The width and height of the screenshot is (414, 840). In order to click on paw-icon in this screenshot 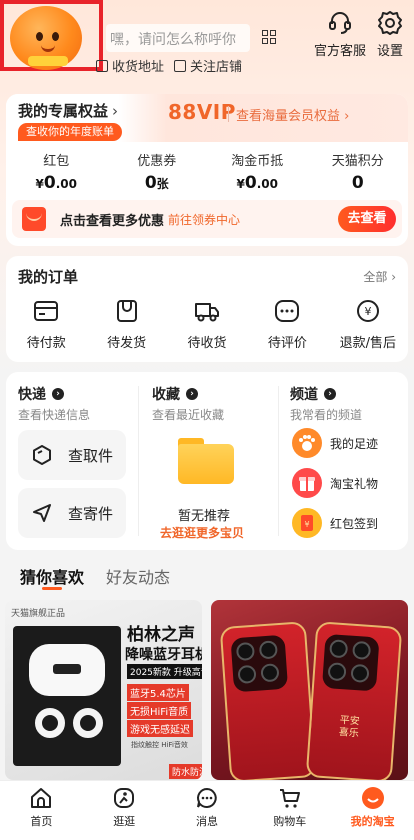, I will do `click(307, 443)`.